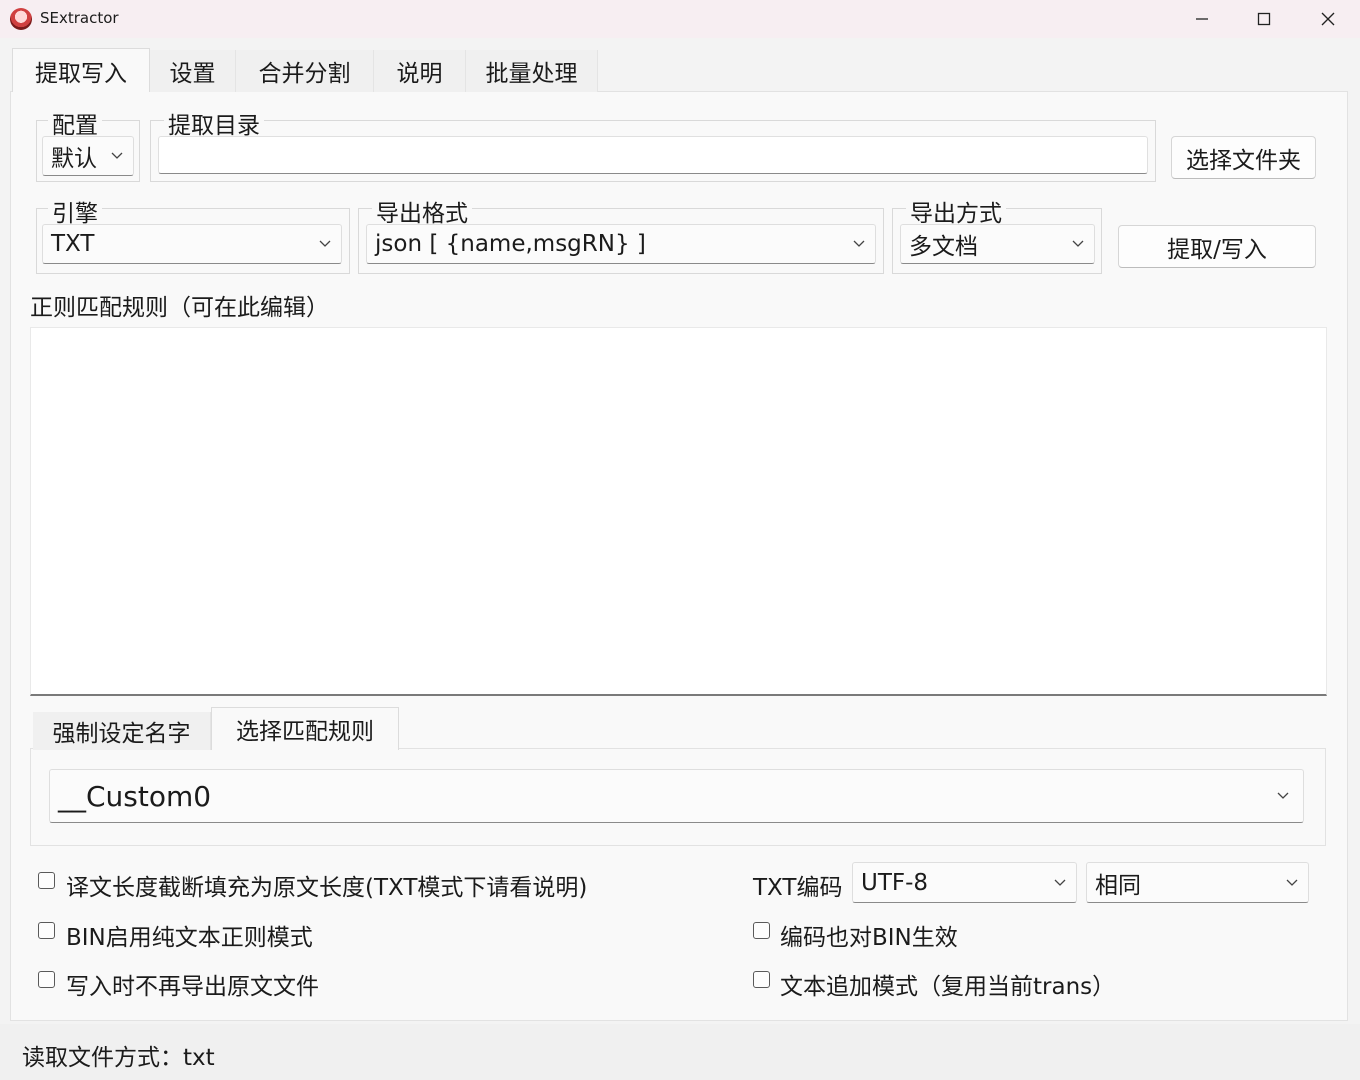 This screenshot has width=1360, height=1080. I want to click on tab-settings: 设置, so click(193, 71).